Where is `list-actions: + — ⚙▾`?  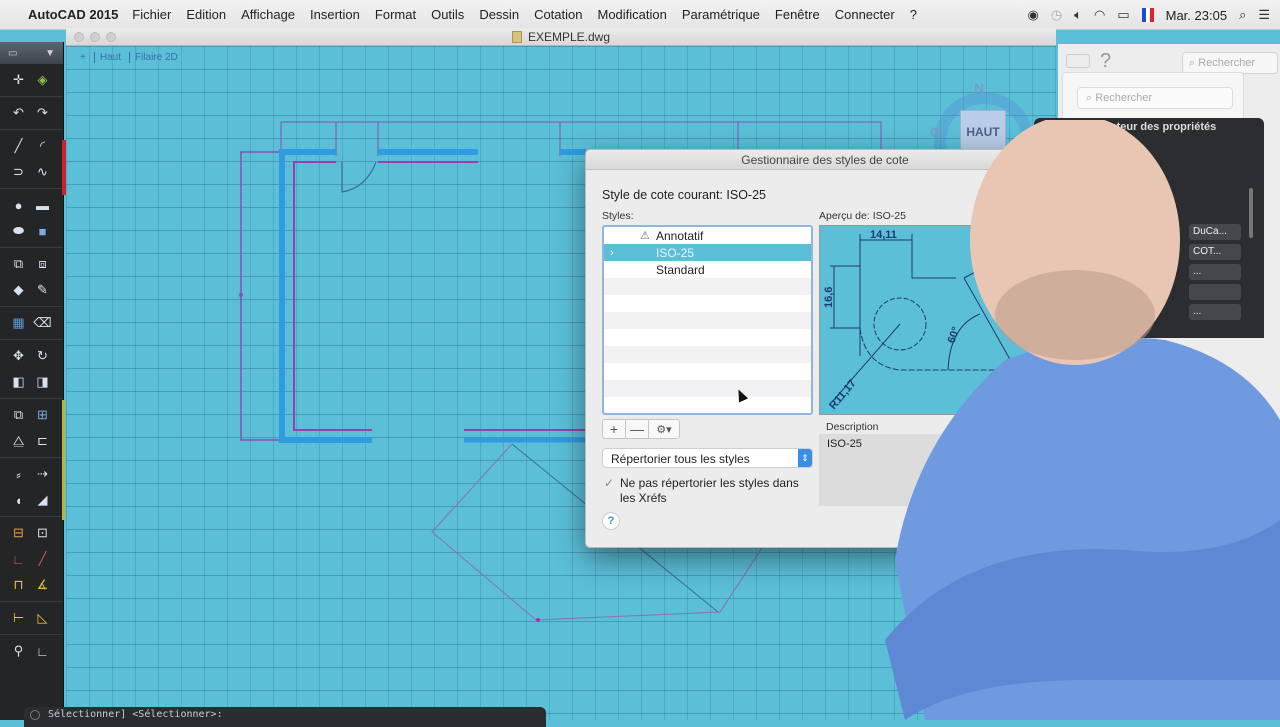
list-actions: + — ⚙▾ is located at coordinates (641, 429).